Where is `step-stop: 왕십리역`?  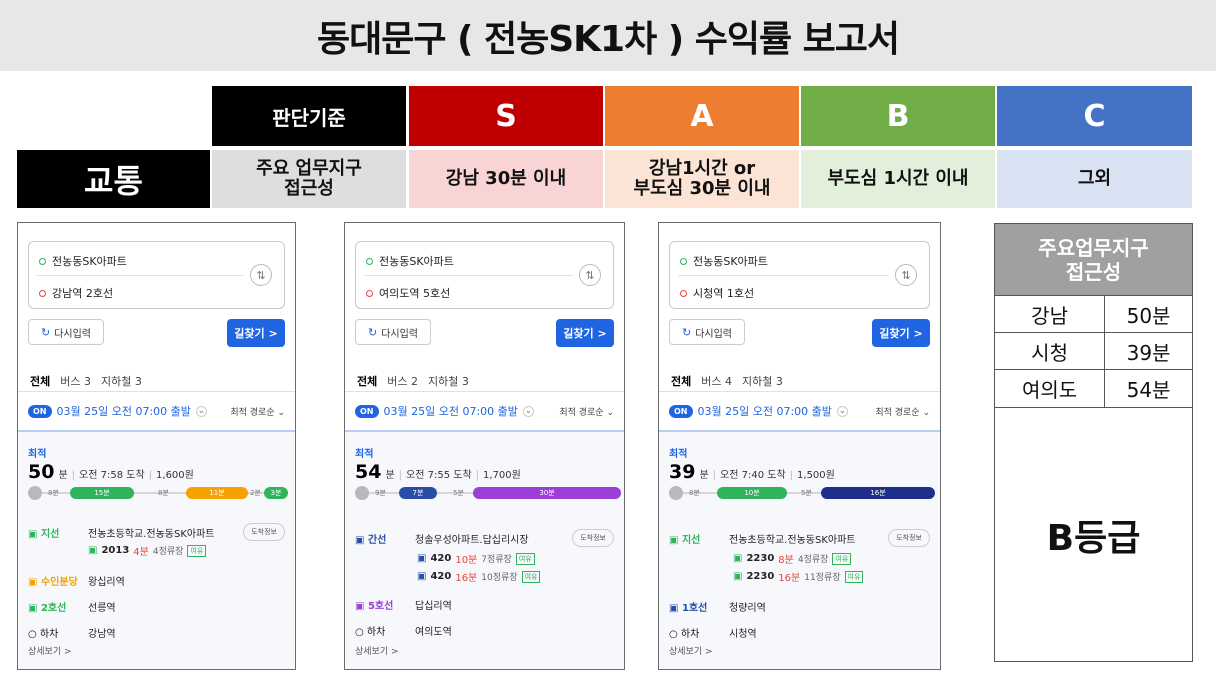 step-stop: 왕십리역 is located at coordinates (106, 582).